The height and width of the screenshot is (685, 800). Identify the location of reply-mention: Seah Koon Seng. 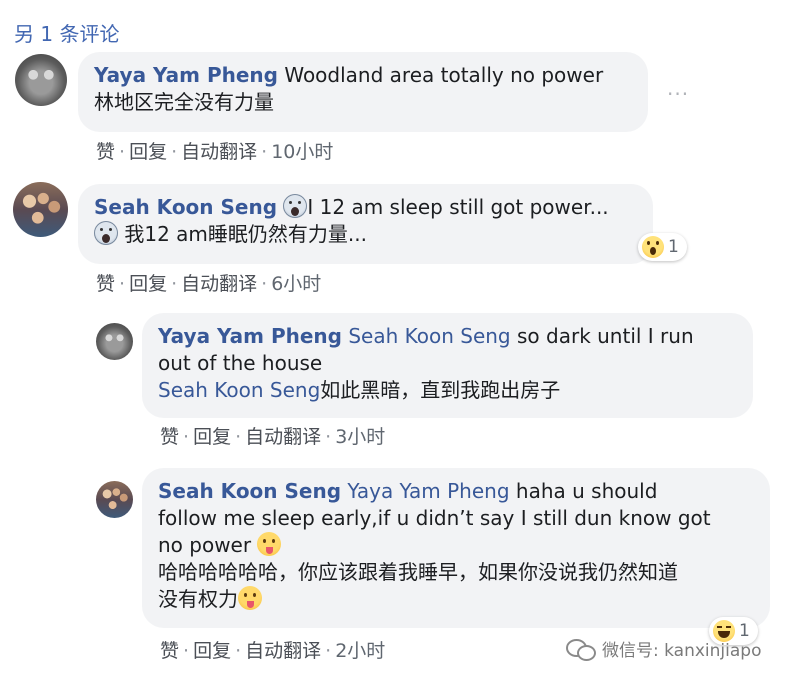
(429, 336).